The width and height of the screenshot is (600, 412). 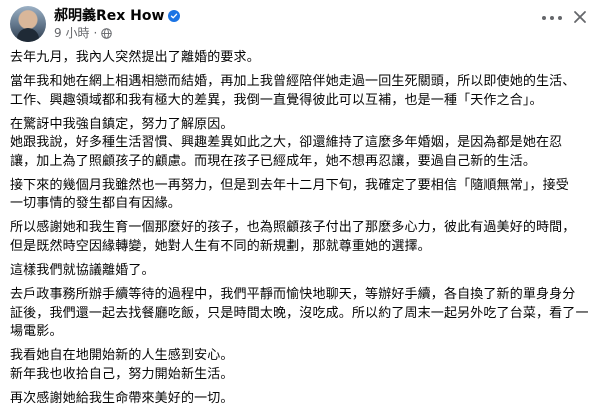 I want to click on verified-badge-icon, so click(x=174, y=16).